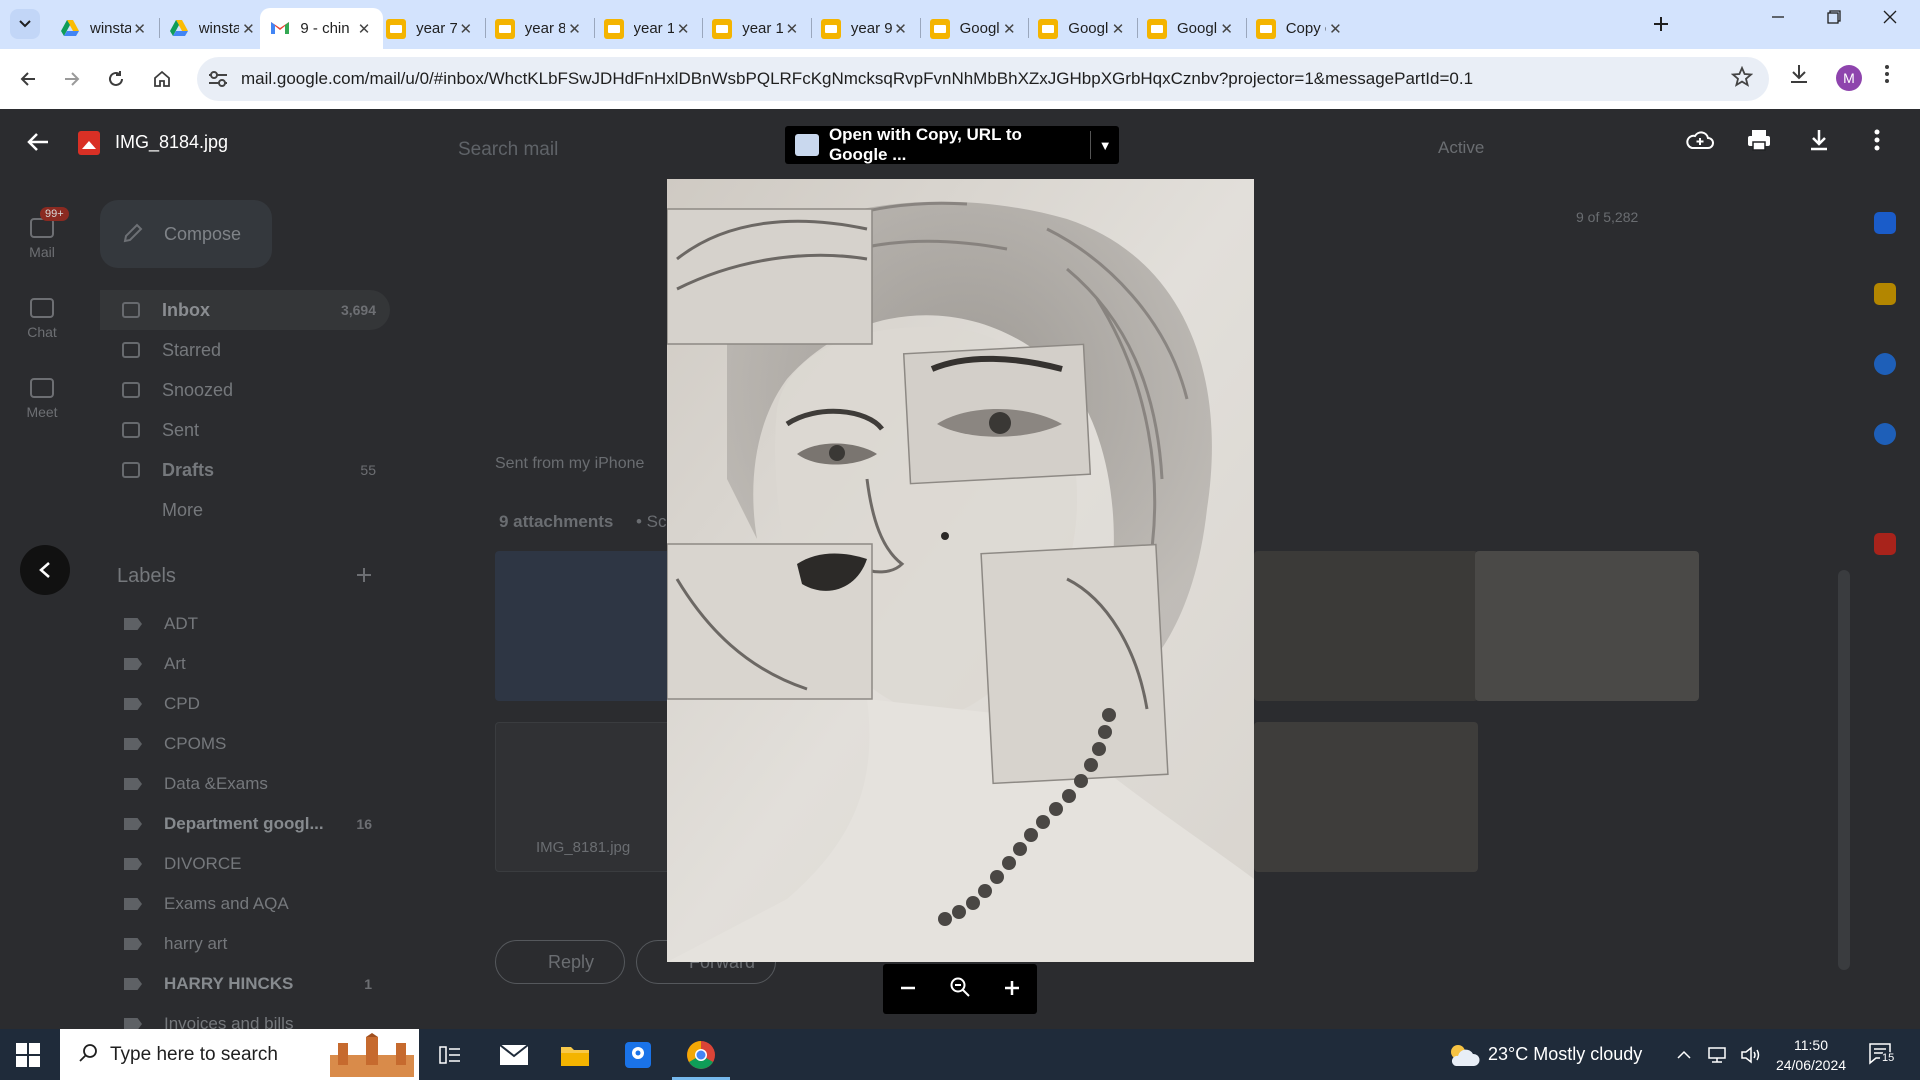 Image resolution: width=1920 pixels, height=1080 pixels. Describe the element at coordinates (1300, 28) in the screenshot. I see `browser-tab: Copy c✕` at that location.